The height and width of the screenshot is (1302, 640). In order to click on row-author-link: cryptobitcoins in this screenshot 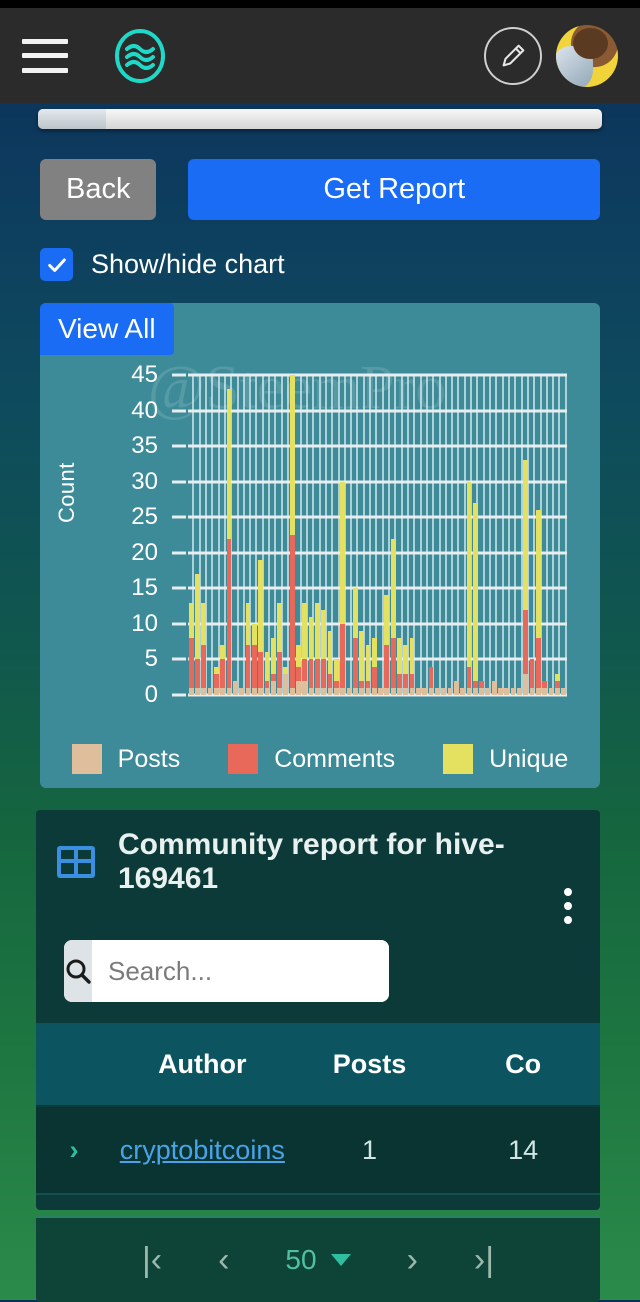, I will do `click(202, 1150)`.